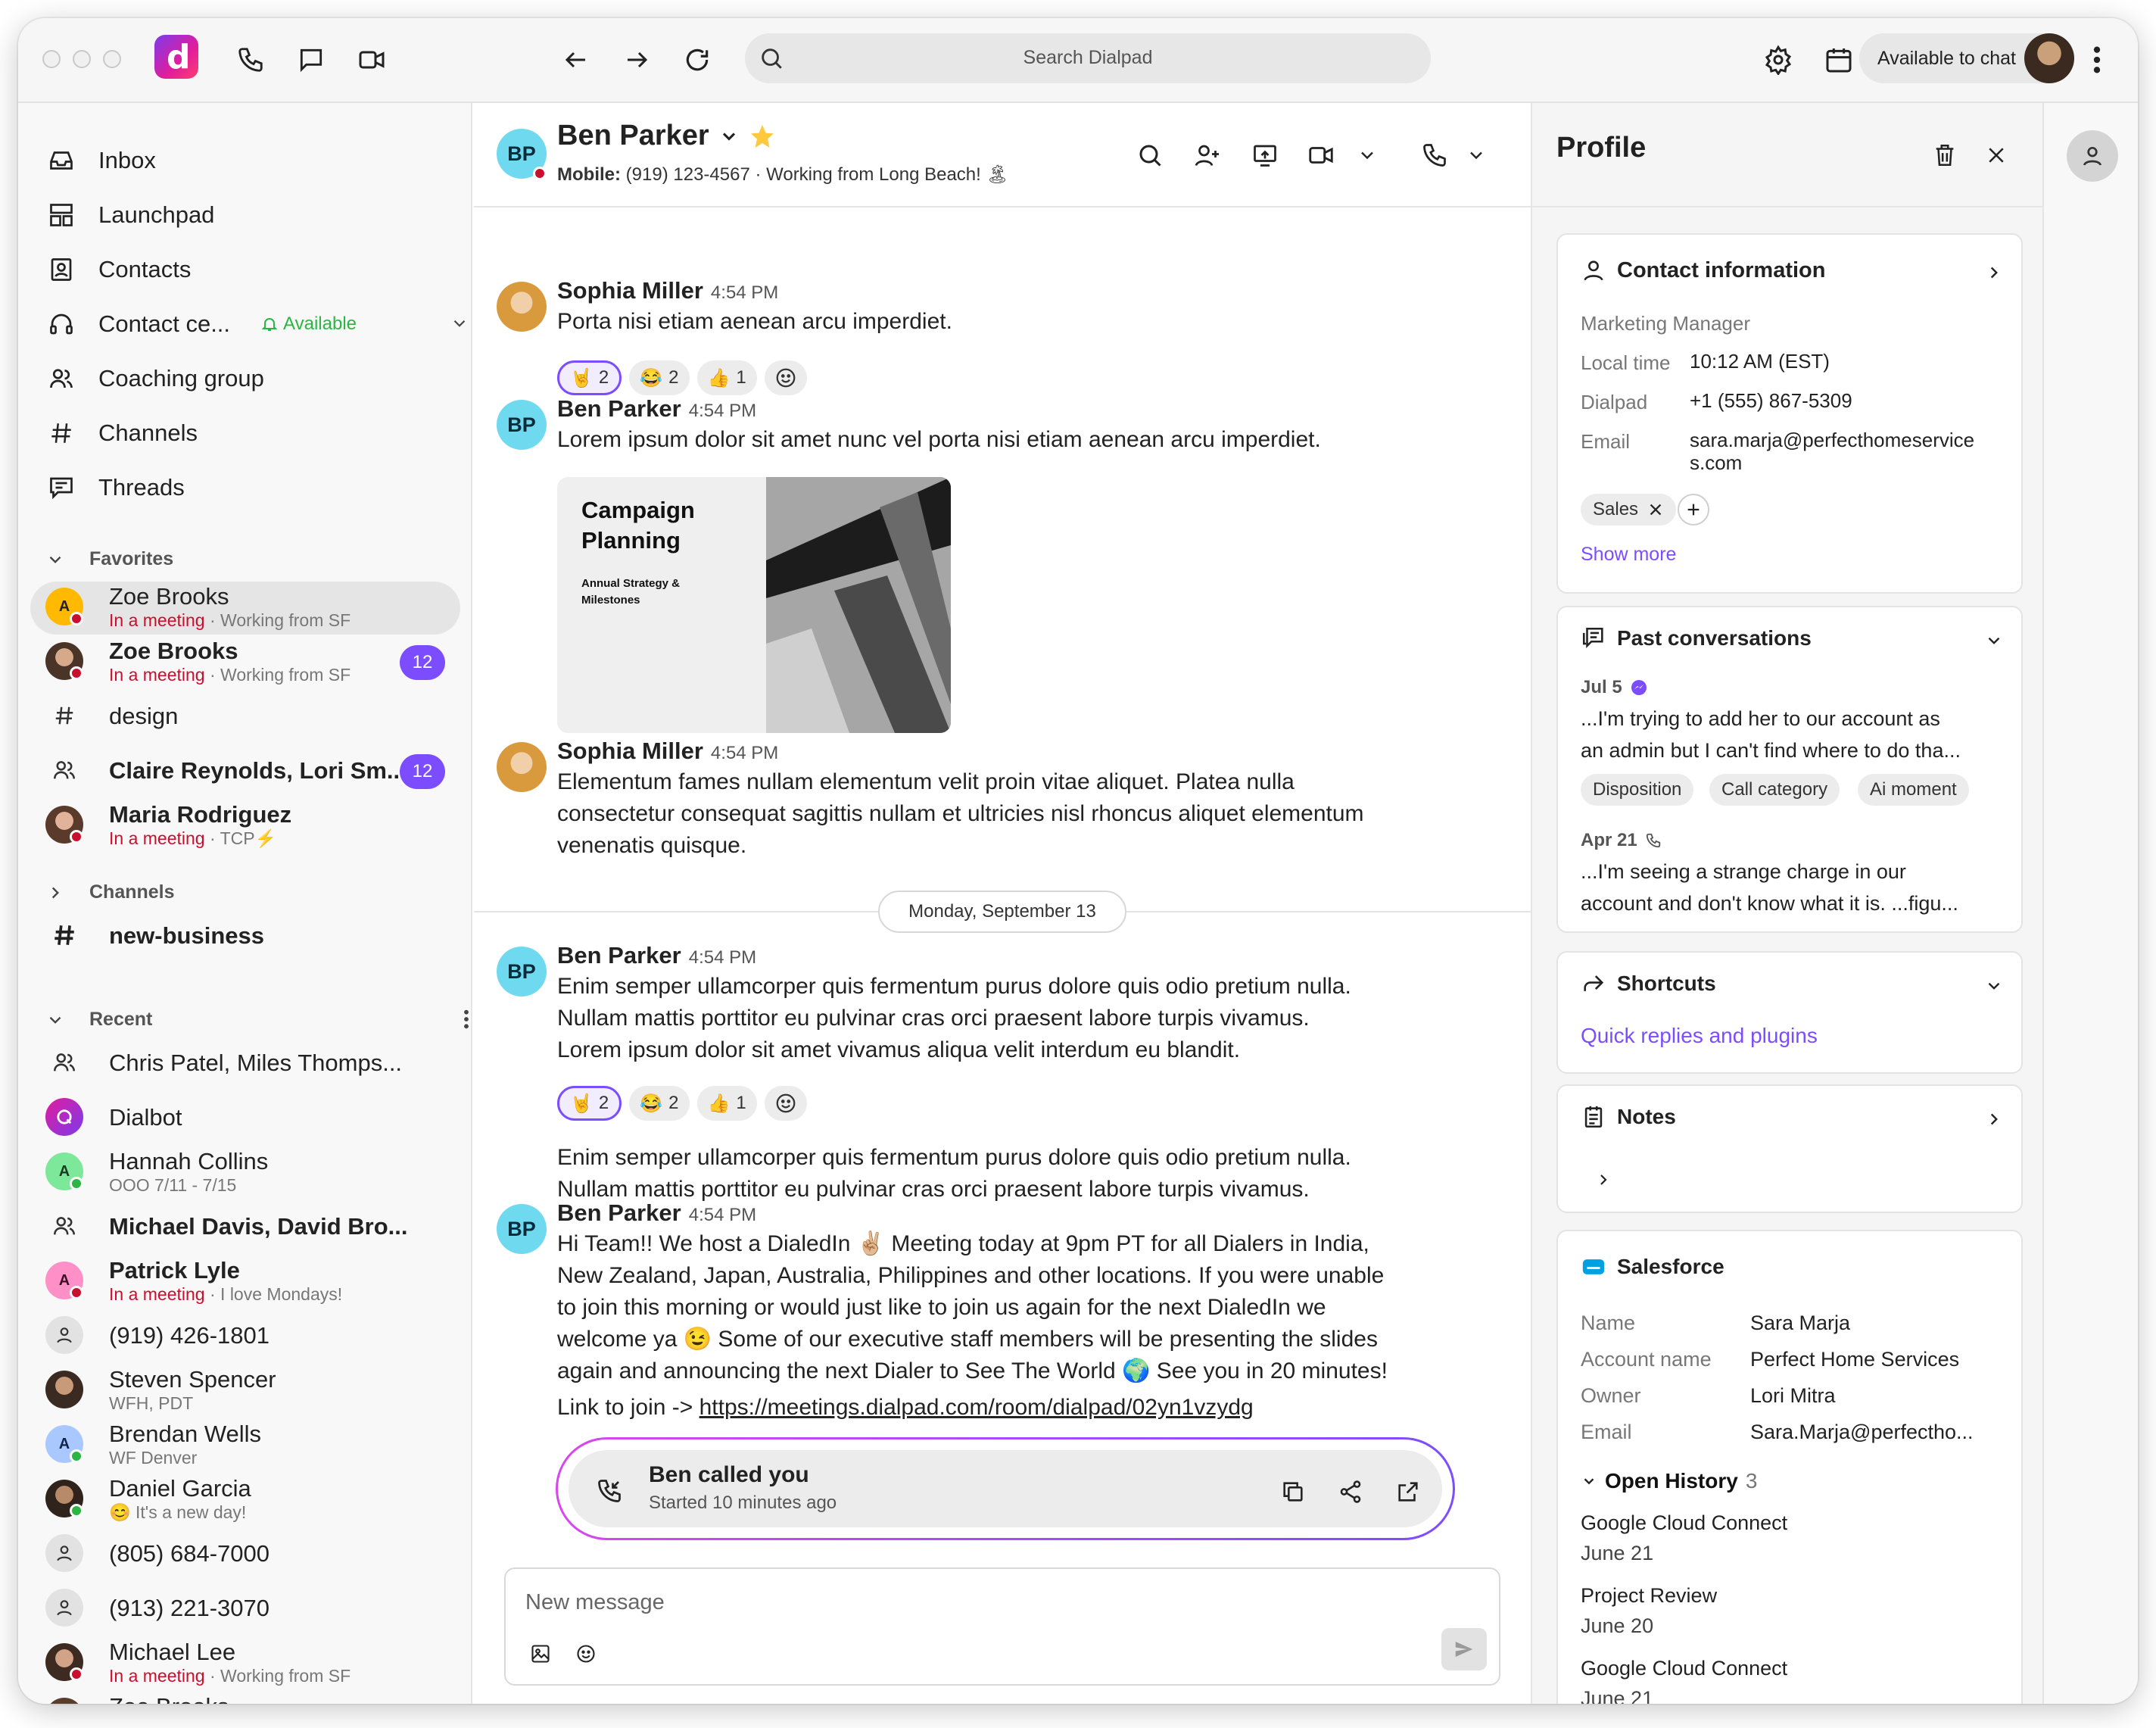 The height and width of the screenshot is (1728, 2156). I want to click on open-history-header: Open History 3, so click(1669, 1481).